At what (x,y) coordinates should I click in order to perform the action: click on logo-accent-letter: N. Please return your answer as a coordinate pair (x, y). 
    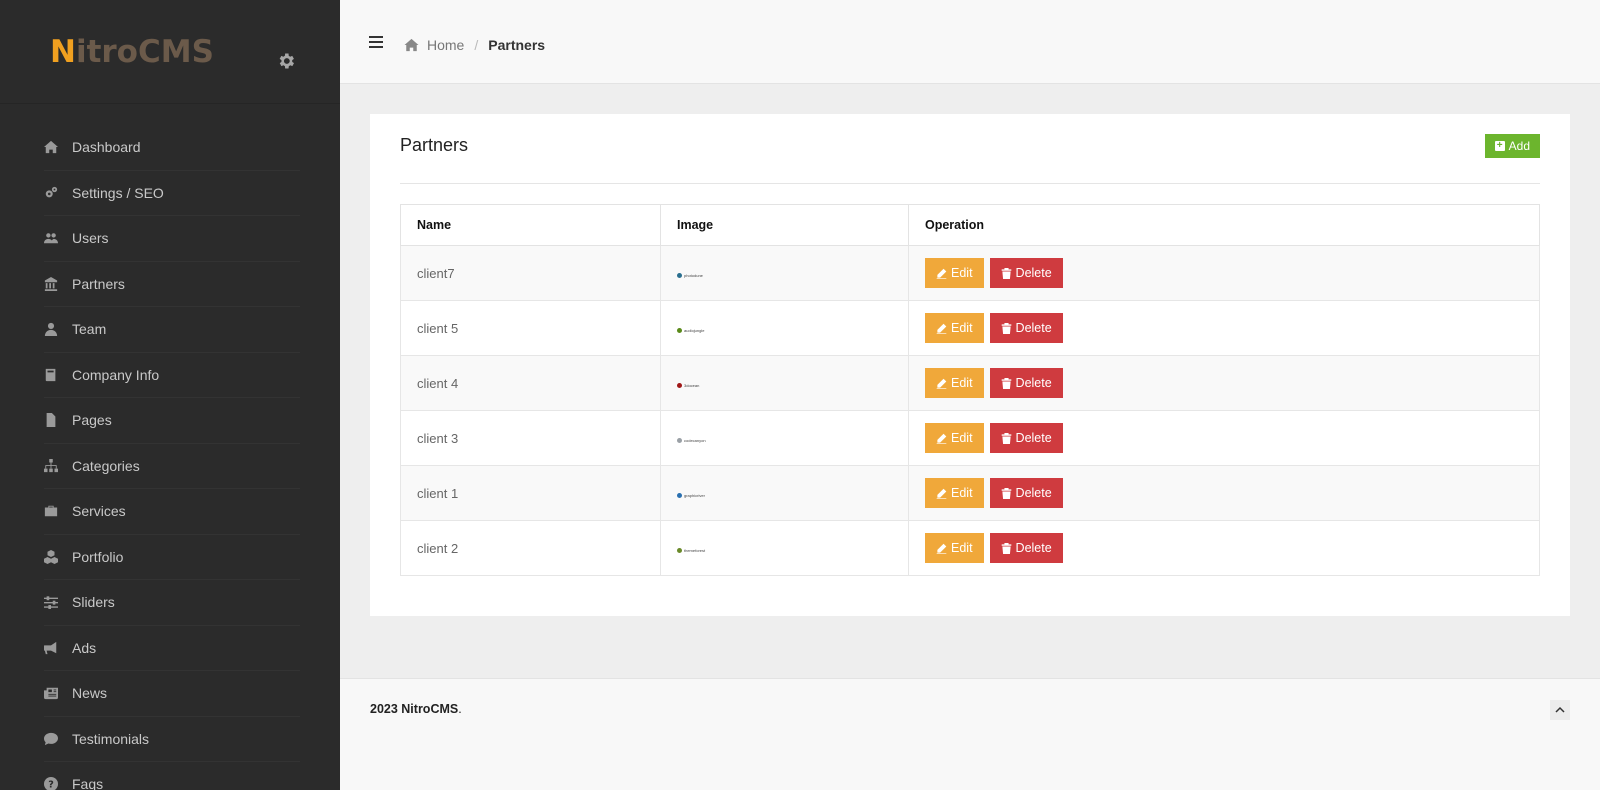
    Looking at the image, I should click on (63, 52).